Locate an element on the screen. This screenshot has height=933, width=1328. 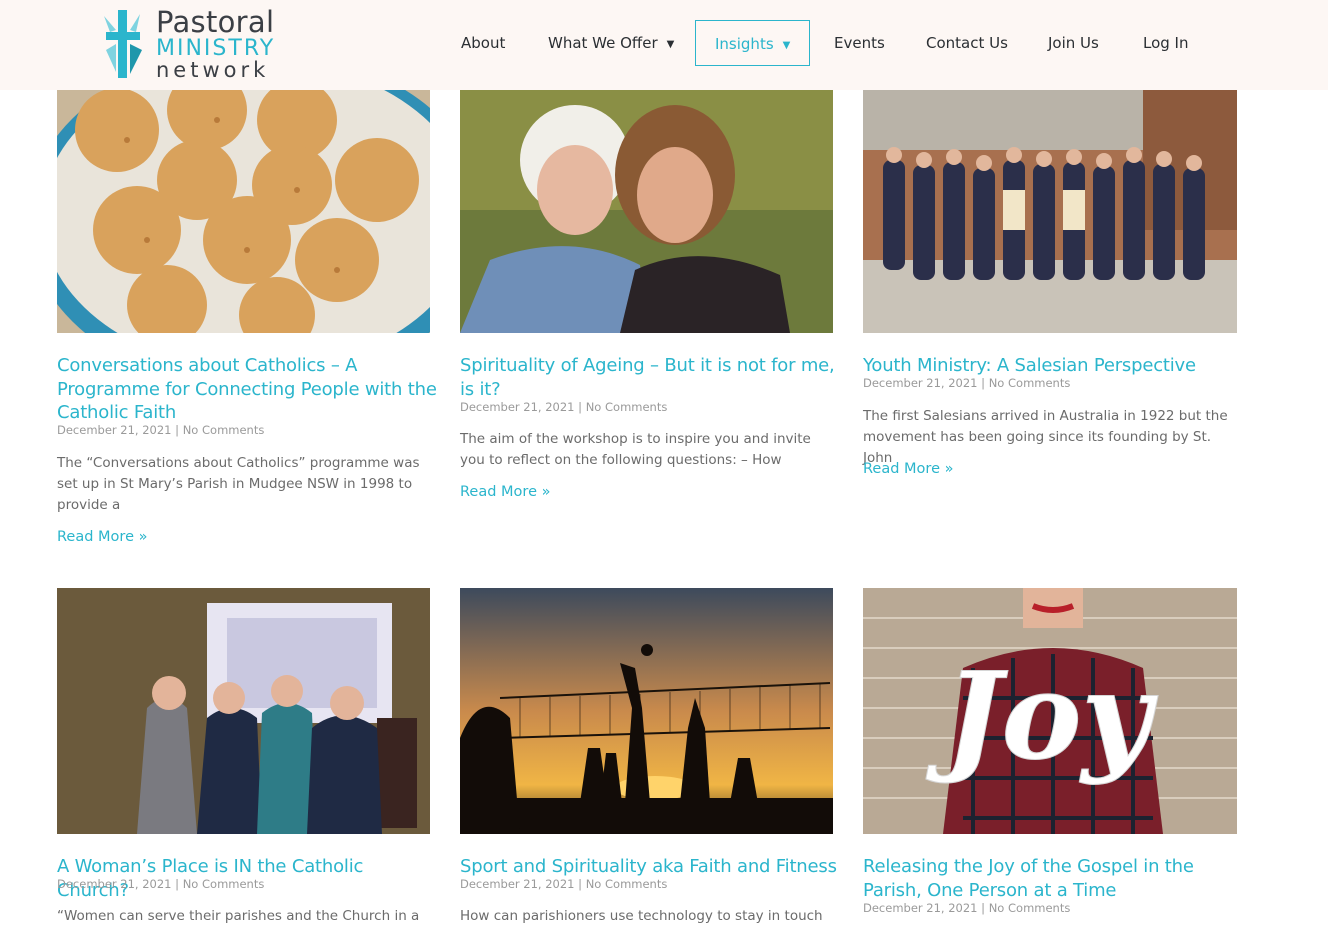
nav-join-us: Join Us is located at coordinates (1073, 43).